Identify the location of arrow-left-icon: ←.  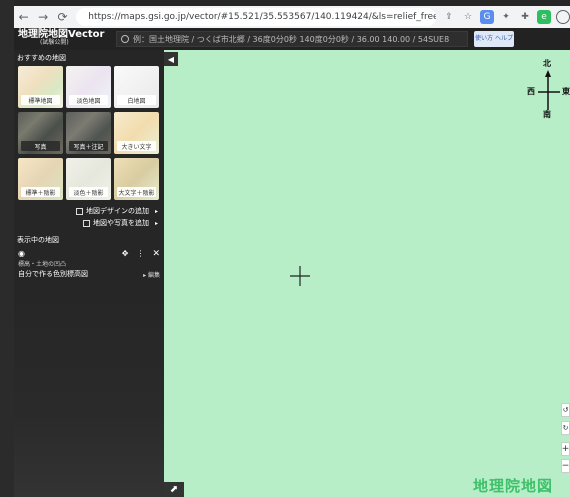
(23, 17).